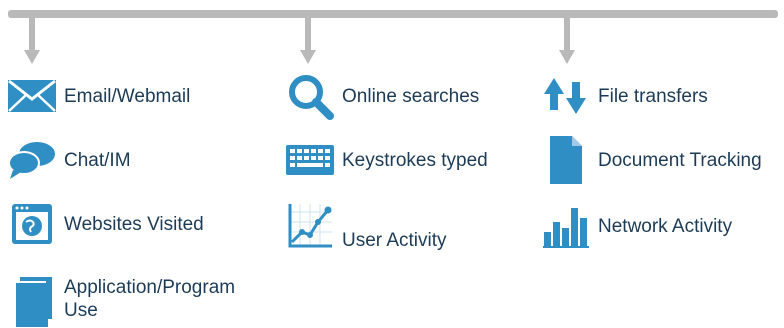  I want to click on item-file-transfers: File transfers, so click(624, 96).